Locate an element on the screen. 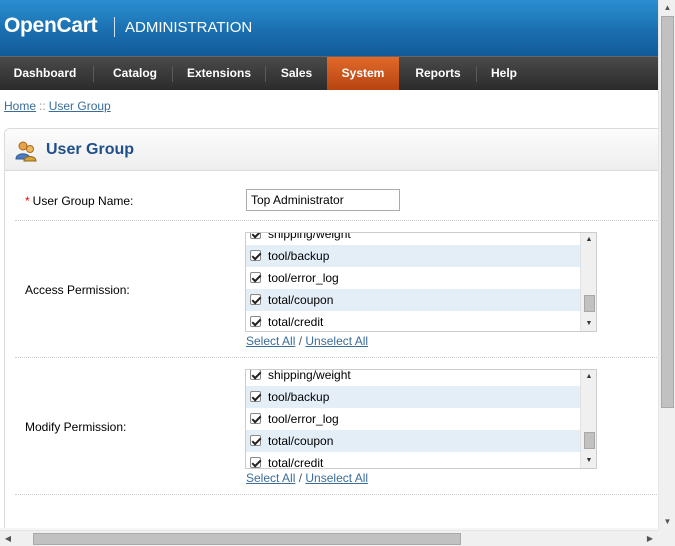  users-icon is located at coordinates (26, 151).